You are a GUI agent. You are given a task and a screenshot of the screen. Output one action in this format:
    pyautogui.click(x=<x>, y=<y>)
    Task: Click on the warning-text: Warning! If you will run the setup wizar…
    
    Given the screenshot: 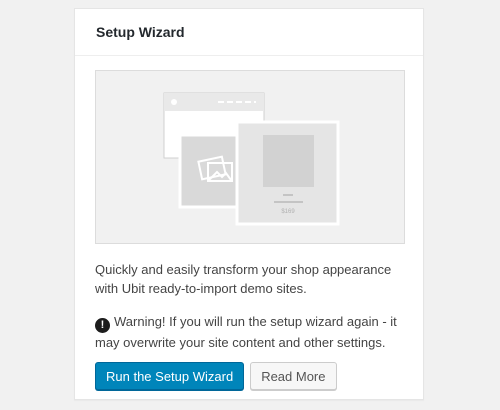 What is the action you would take?
    pyautogui.click(x=246, y=332)
    